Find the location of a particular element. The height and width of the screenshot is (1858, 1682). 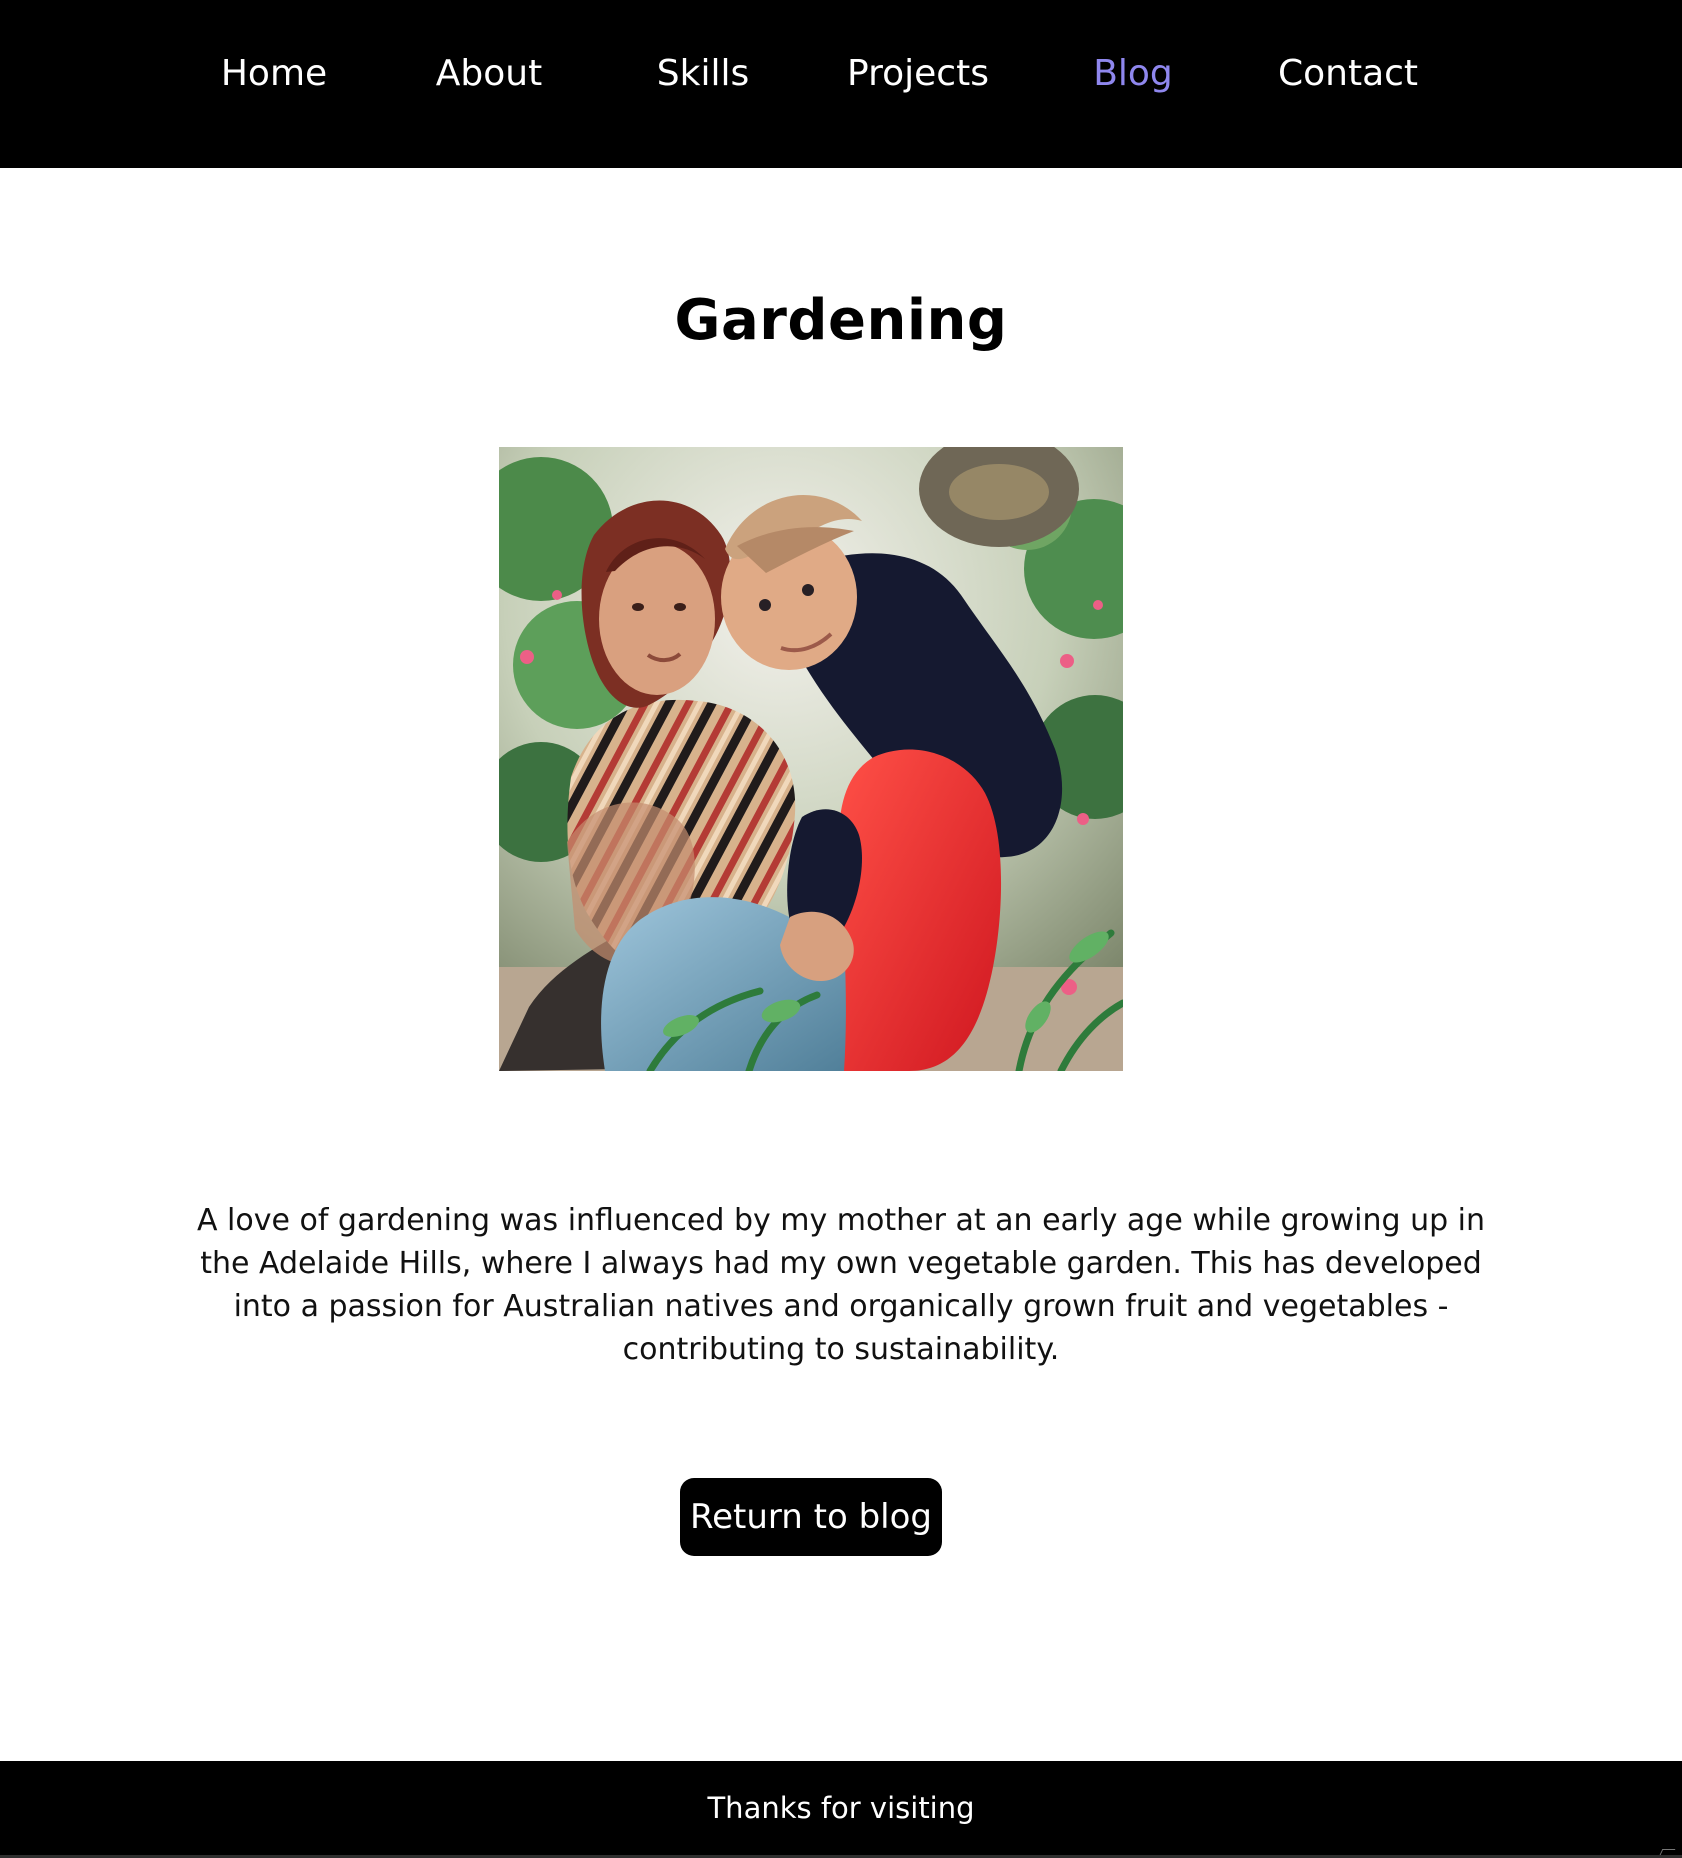

footer-message: Thanks for visiting is located at coordinates (841, 1808).